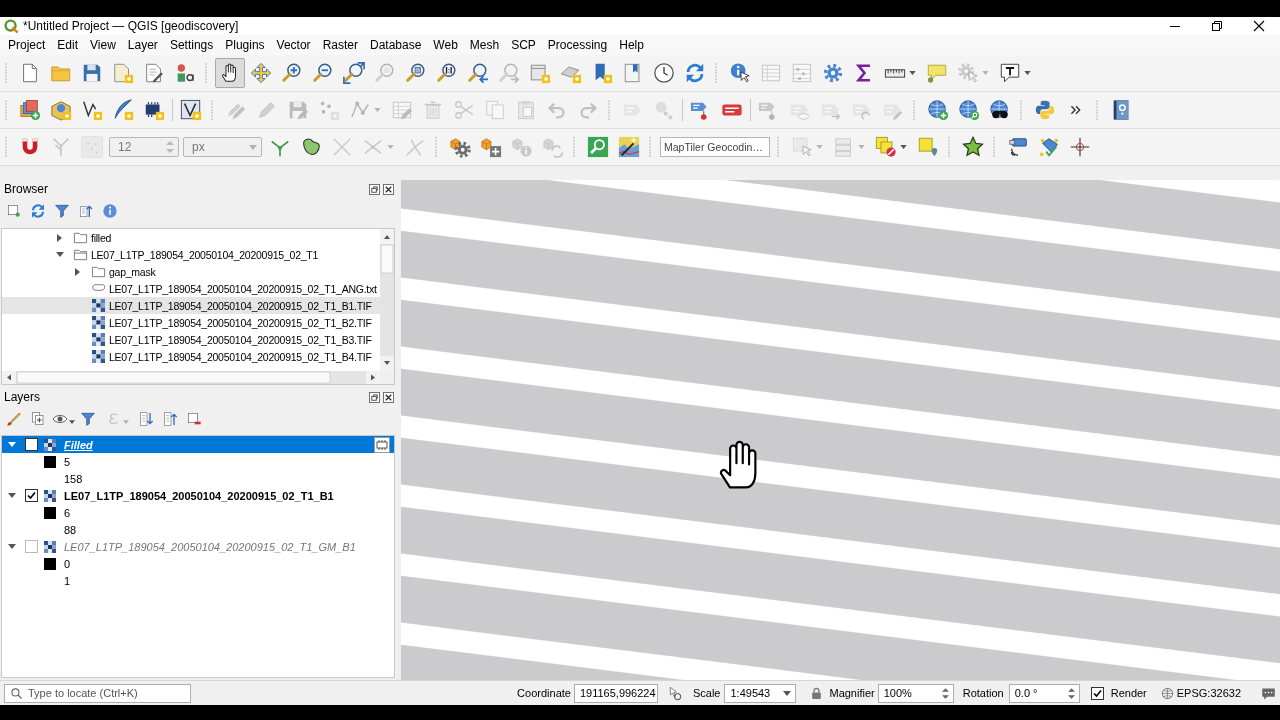 The height and width of the screenshot is (720, 1280). I want to click on menu-item: Vector, so click(293, 45).